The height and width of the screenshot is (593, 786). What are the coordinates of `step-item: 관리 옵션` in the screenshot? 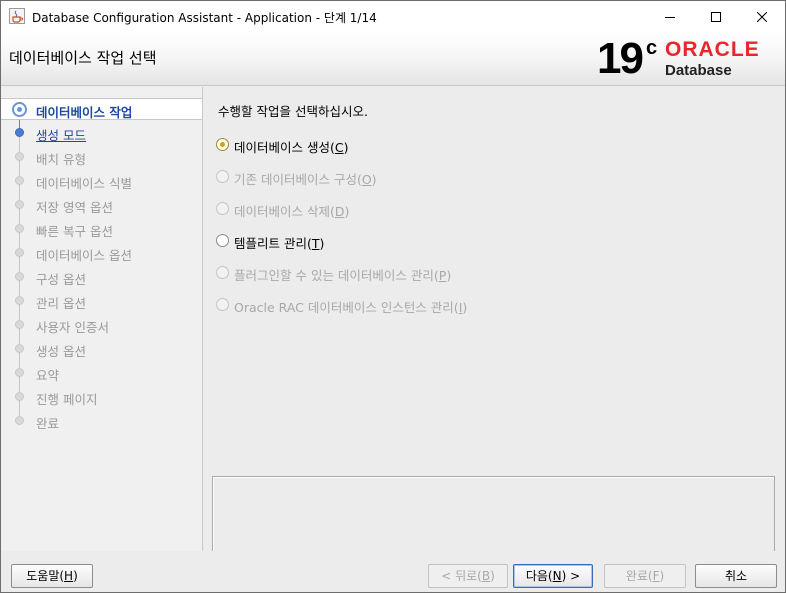 It's located at (101, 301).